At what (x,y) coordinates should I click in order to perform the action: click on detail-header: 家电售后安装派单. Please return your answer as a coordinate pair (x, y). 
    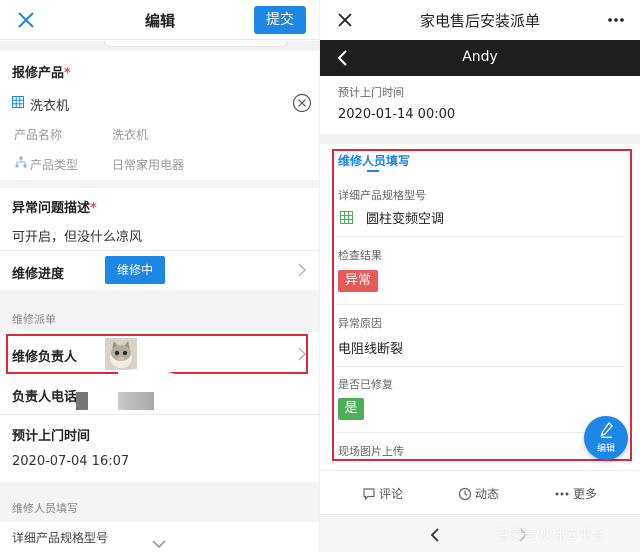
    Looking at the image, I should click on (480, 20).